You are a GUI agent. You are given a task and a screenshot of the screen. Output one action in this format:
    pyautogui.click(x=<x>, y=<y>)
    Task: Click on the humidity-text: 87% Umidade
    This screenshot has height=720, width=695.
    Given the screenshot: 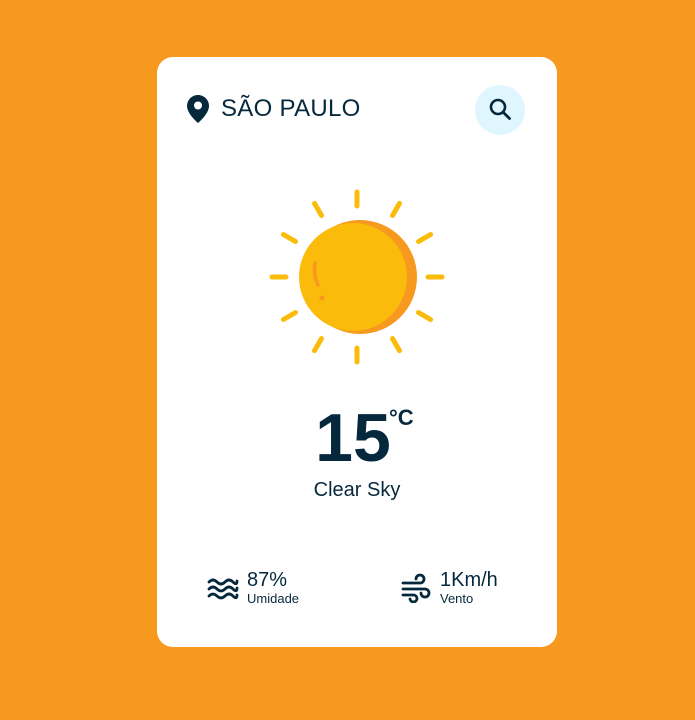 What is the action you would take?
    pyautogui.click(x=273, y=588)
    